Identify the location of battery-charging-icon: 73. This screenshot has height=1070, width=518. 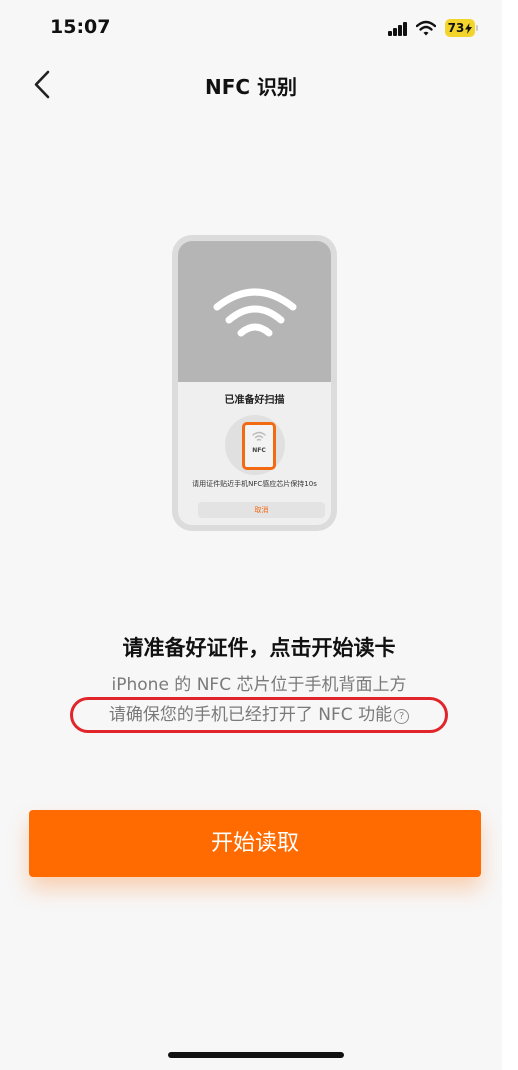
(460, 28).